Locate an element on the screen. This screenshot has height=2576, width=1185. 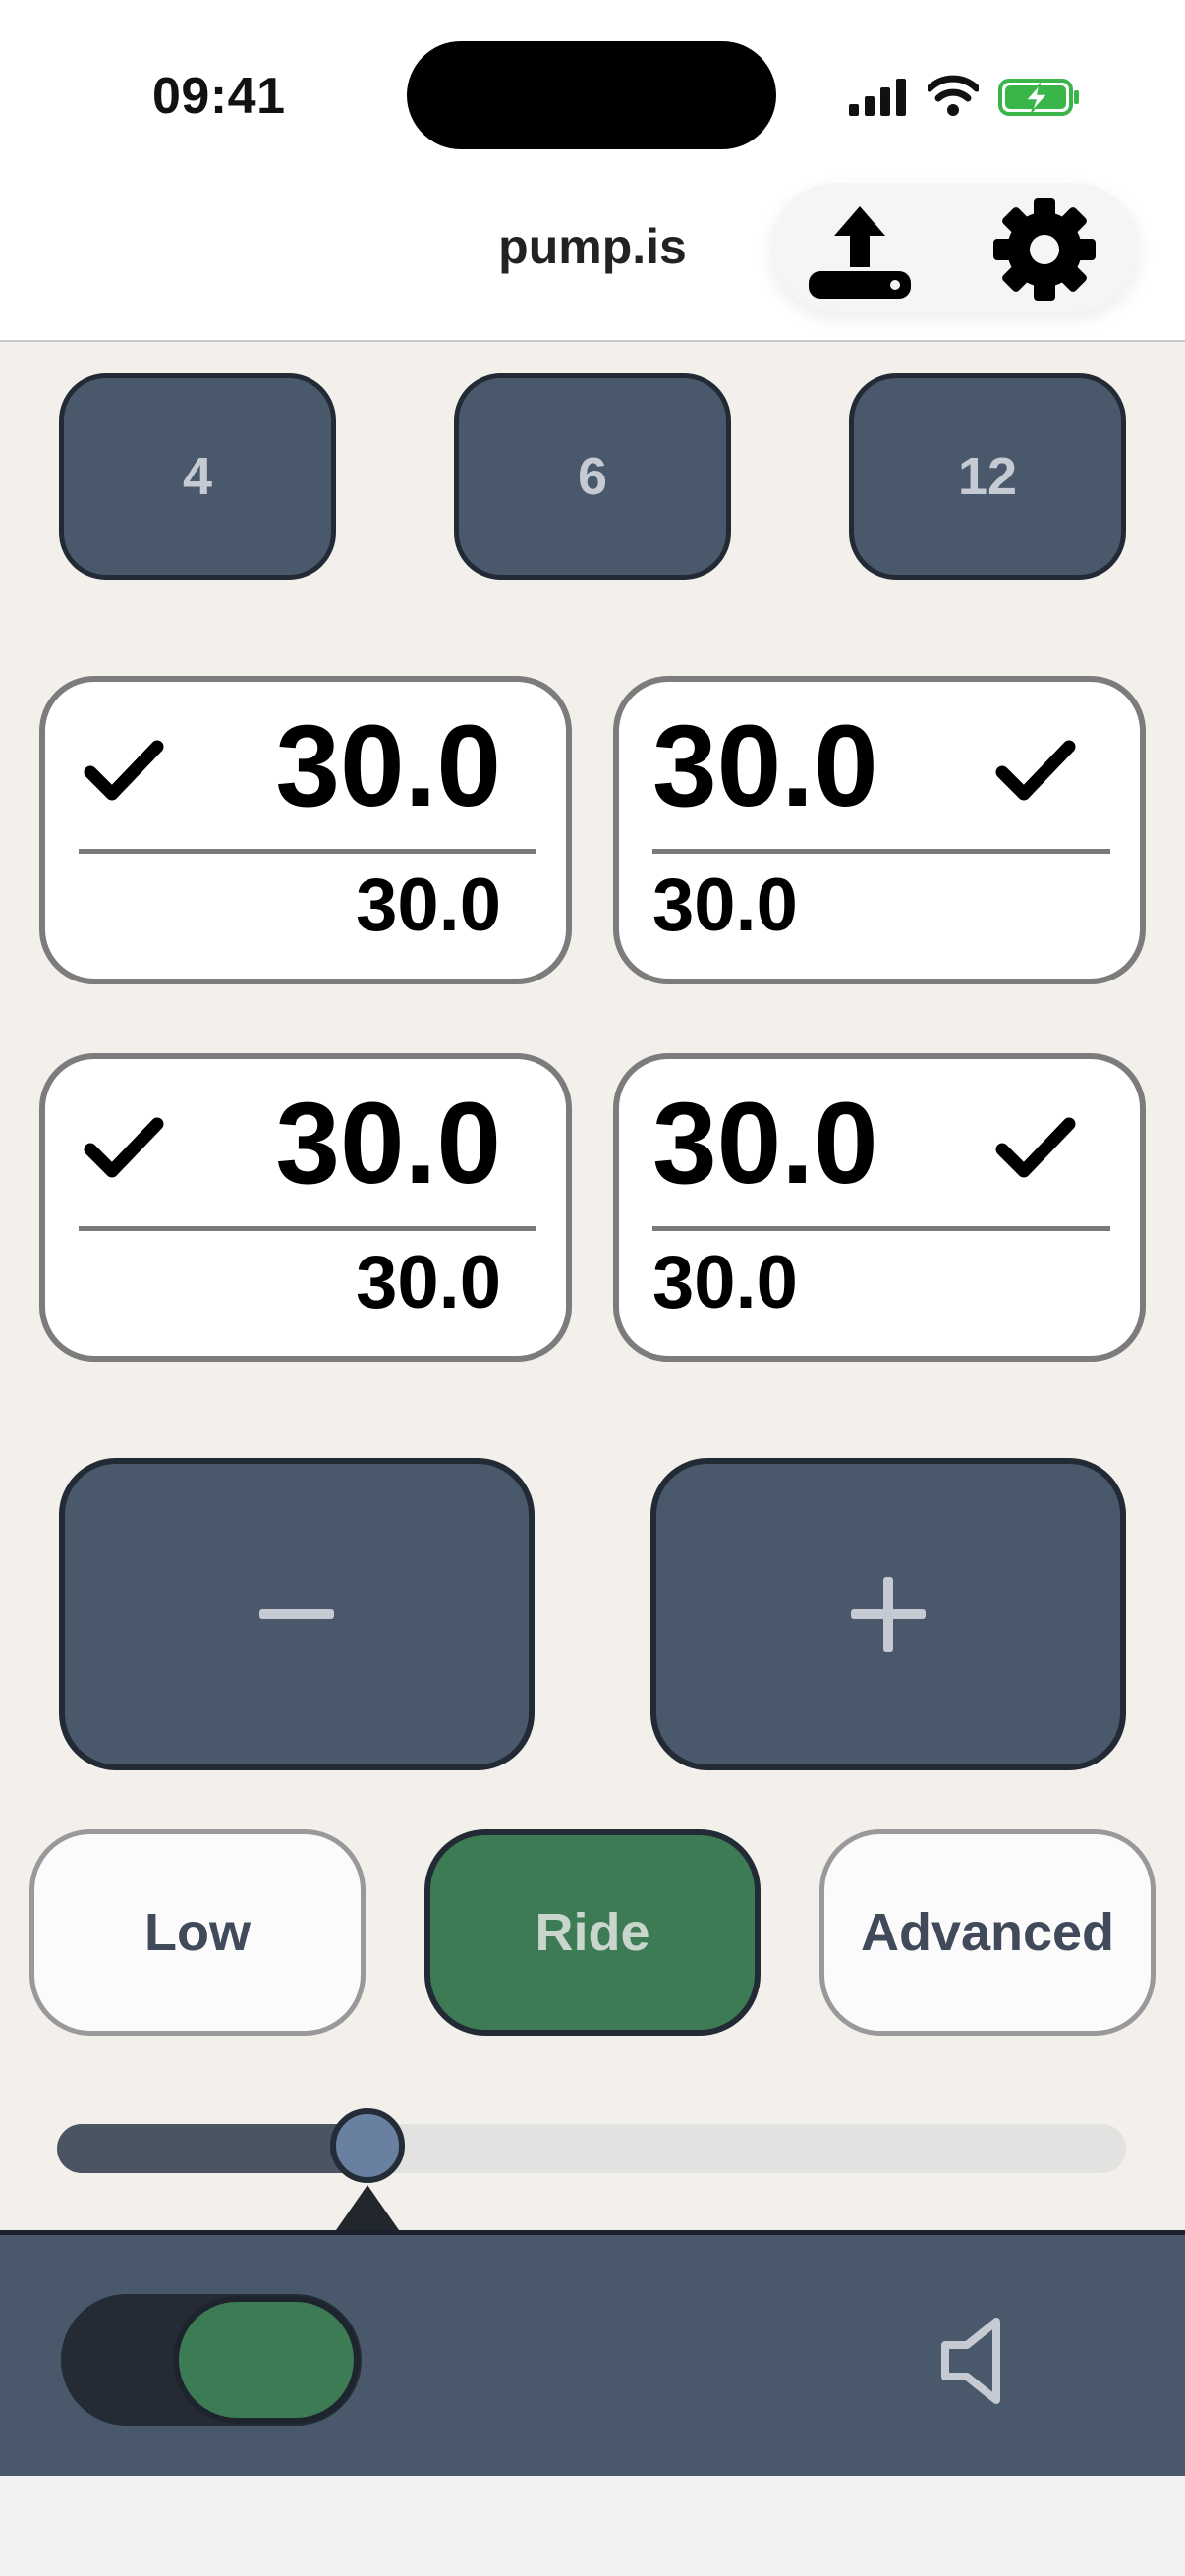
level-slider-fill is located at coordinates (212, 2148).